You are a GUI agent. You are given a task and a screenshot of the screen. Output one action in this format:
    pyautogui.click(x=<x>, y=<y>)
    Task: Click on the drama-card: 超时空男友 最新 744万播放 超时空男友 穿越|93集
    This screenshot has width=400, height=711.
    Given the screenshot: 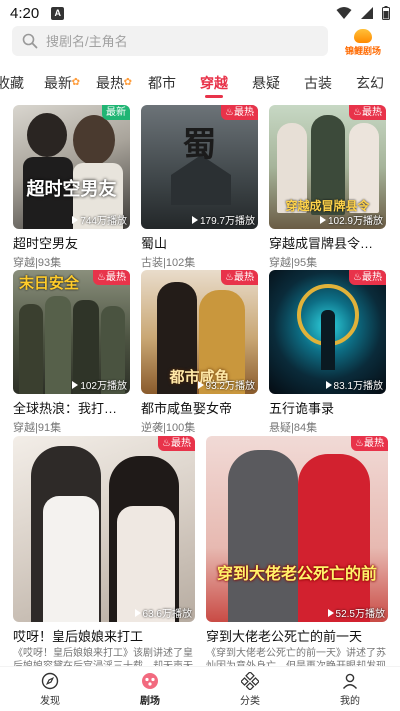 What is the action you would take?
    pyautogui.click(x=71, y=187)
    